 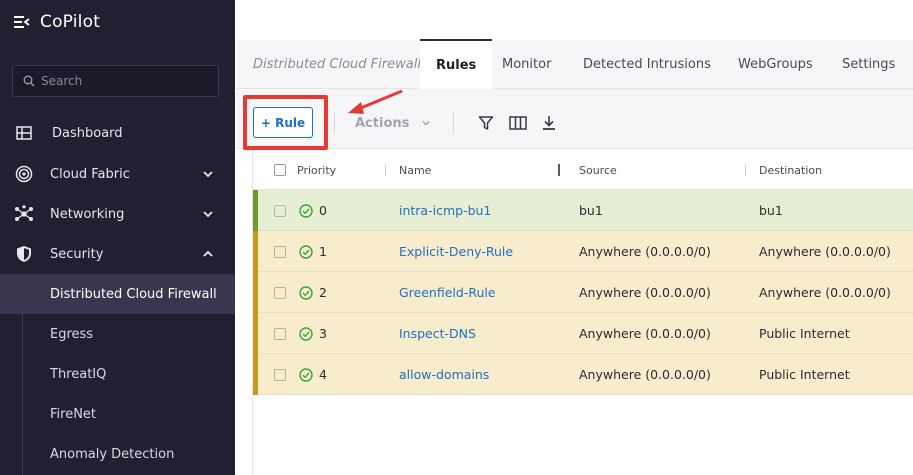 I want to click on column-header-priority: Priority, so click(x=316, y=170).